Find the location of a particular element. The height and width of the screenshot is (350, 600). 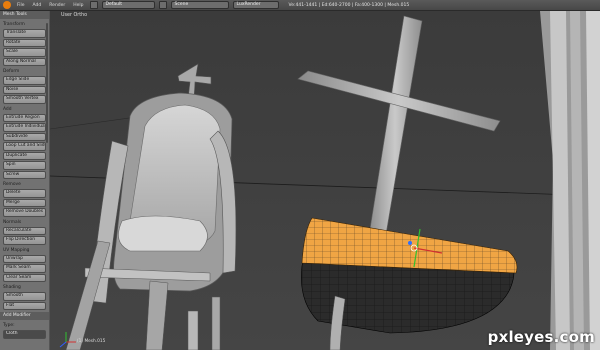

section-label: Deform is located at coordinates (11, 71).